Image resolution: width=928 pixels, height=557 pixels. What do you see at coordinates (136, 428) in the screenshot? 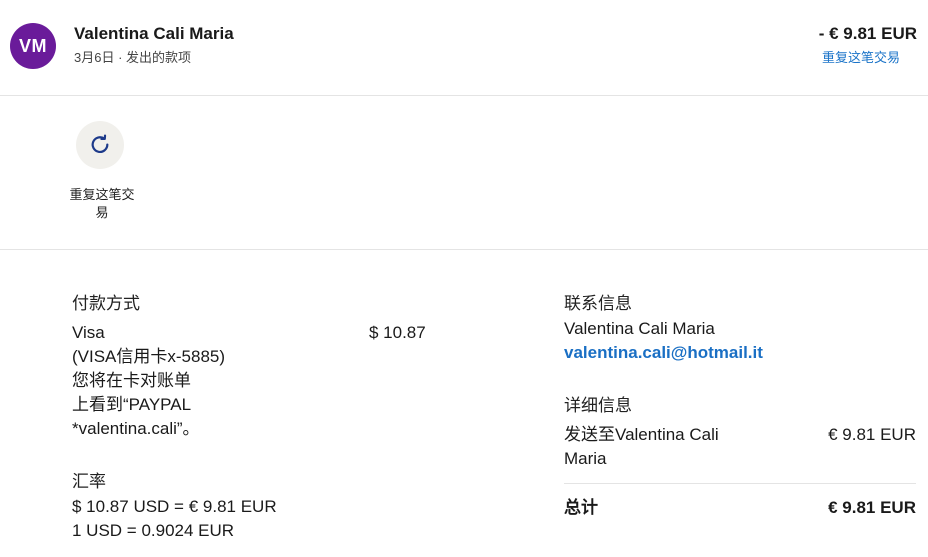
I see `payment-method-line-5: *valentina.cali”。` at bounding box center [136, 428].